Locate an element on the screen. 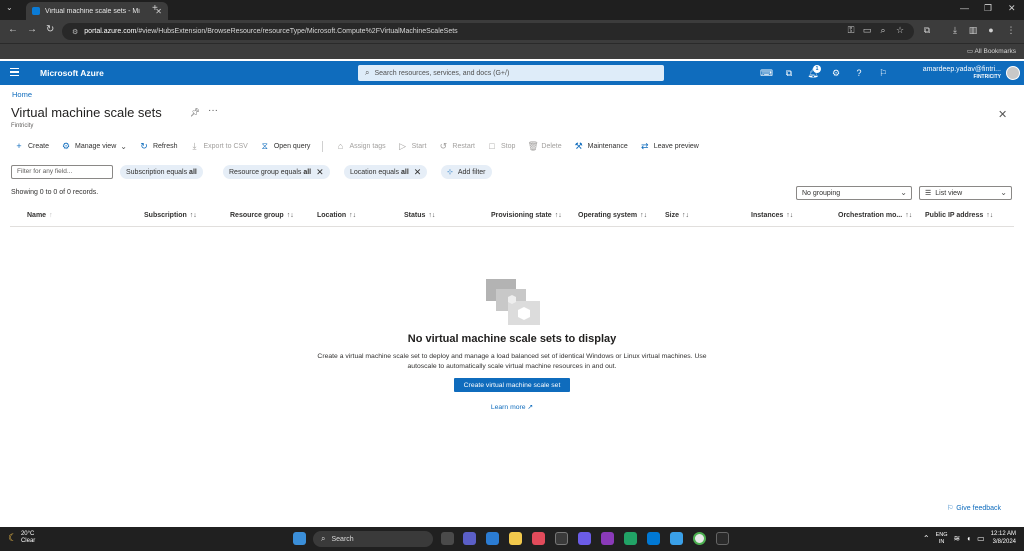  maintenance-button: ⚒ Maintenance is located at coordinates (601, 146).